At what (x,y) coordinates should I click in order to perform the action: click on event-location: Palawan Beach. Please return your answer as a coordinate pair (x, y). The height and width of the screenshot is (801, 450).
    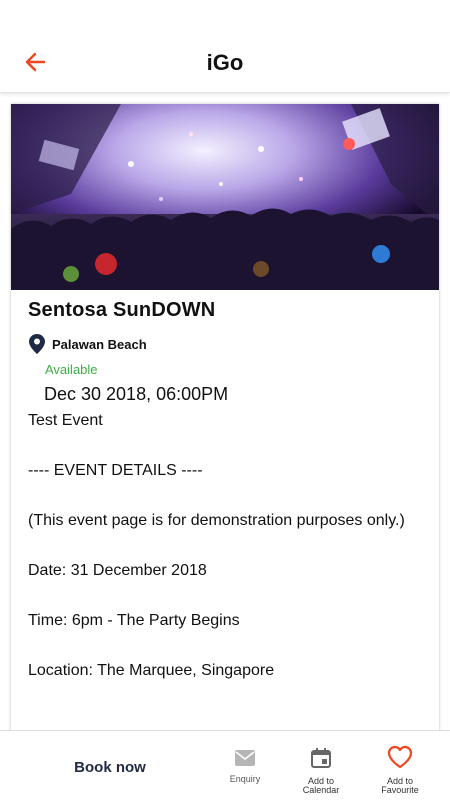
    Looking at the image, I should click on (88, 344).